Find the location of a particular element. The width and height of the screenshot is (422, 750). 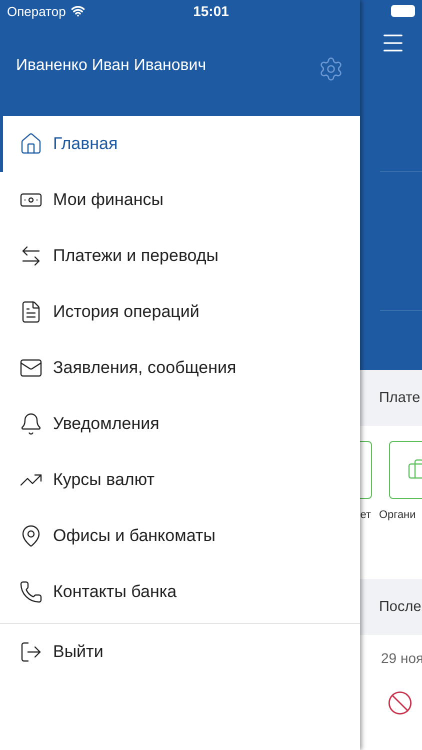

status-time: 15:01 is located at coordinates (211, 11).